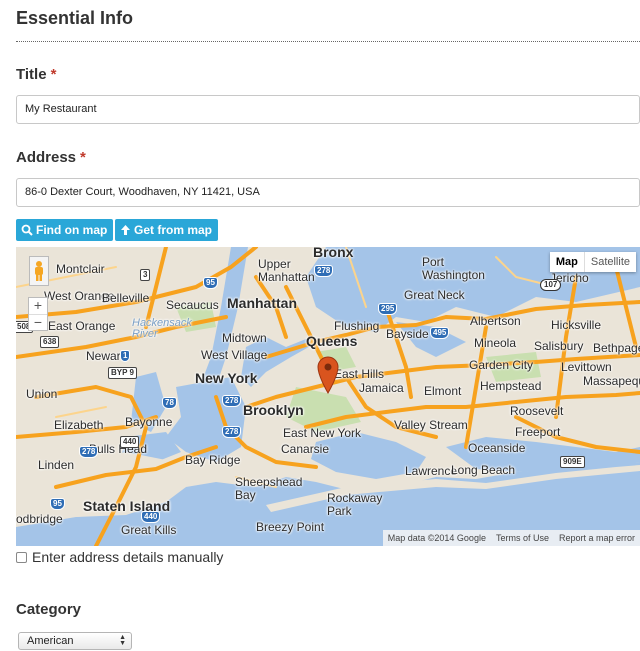 The height and width of the screenshot is (651, 640). Describe the element at coordinates (538, 432) in the screenshot. I see `map-place-label: Freeport` at that location.